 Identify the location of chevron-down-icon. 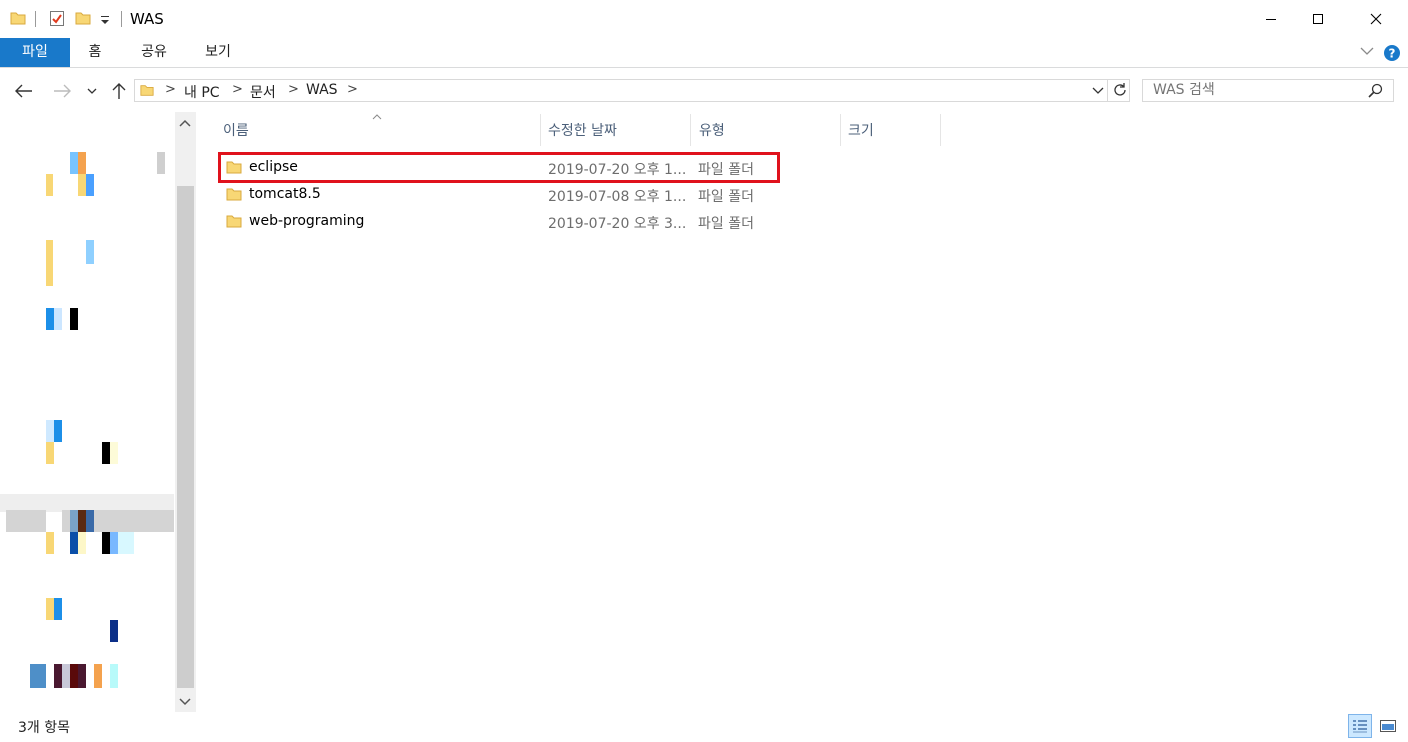
(92, 91).